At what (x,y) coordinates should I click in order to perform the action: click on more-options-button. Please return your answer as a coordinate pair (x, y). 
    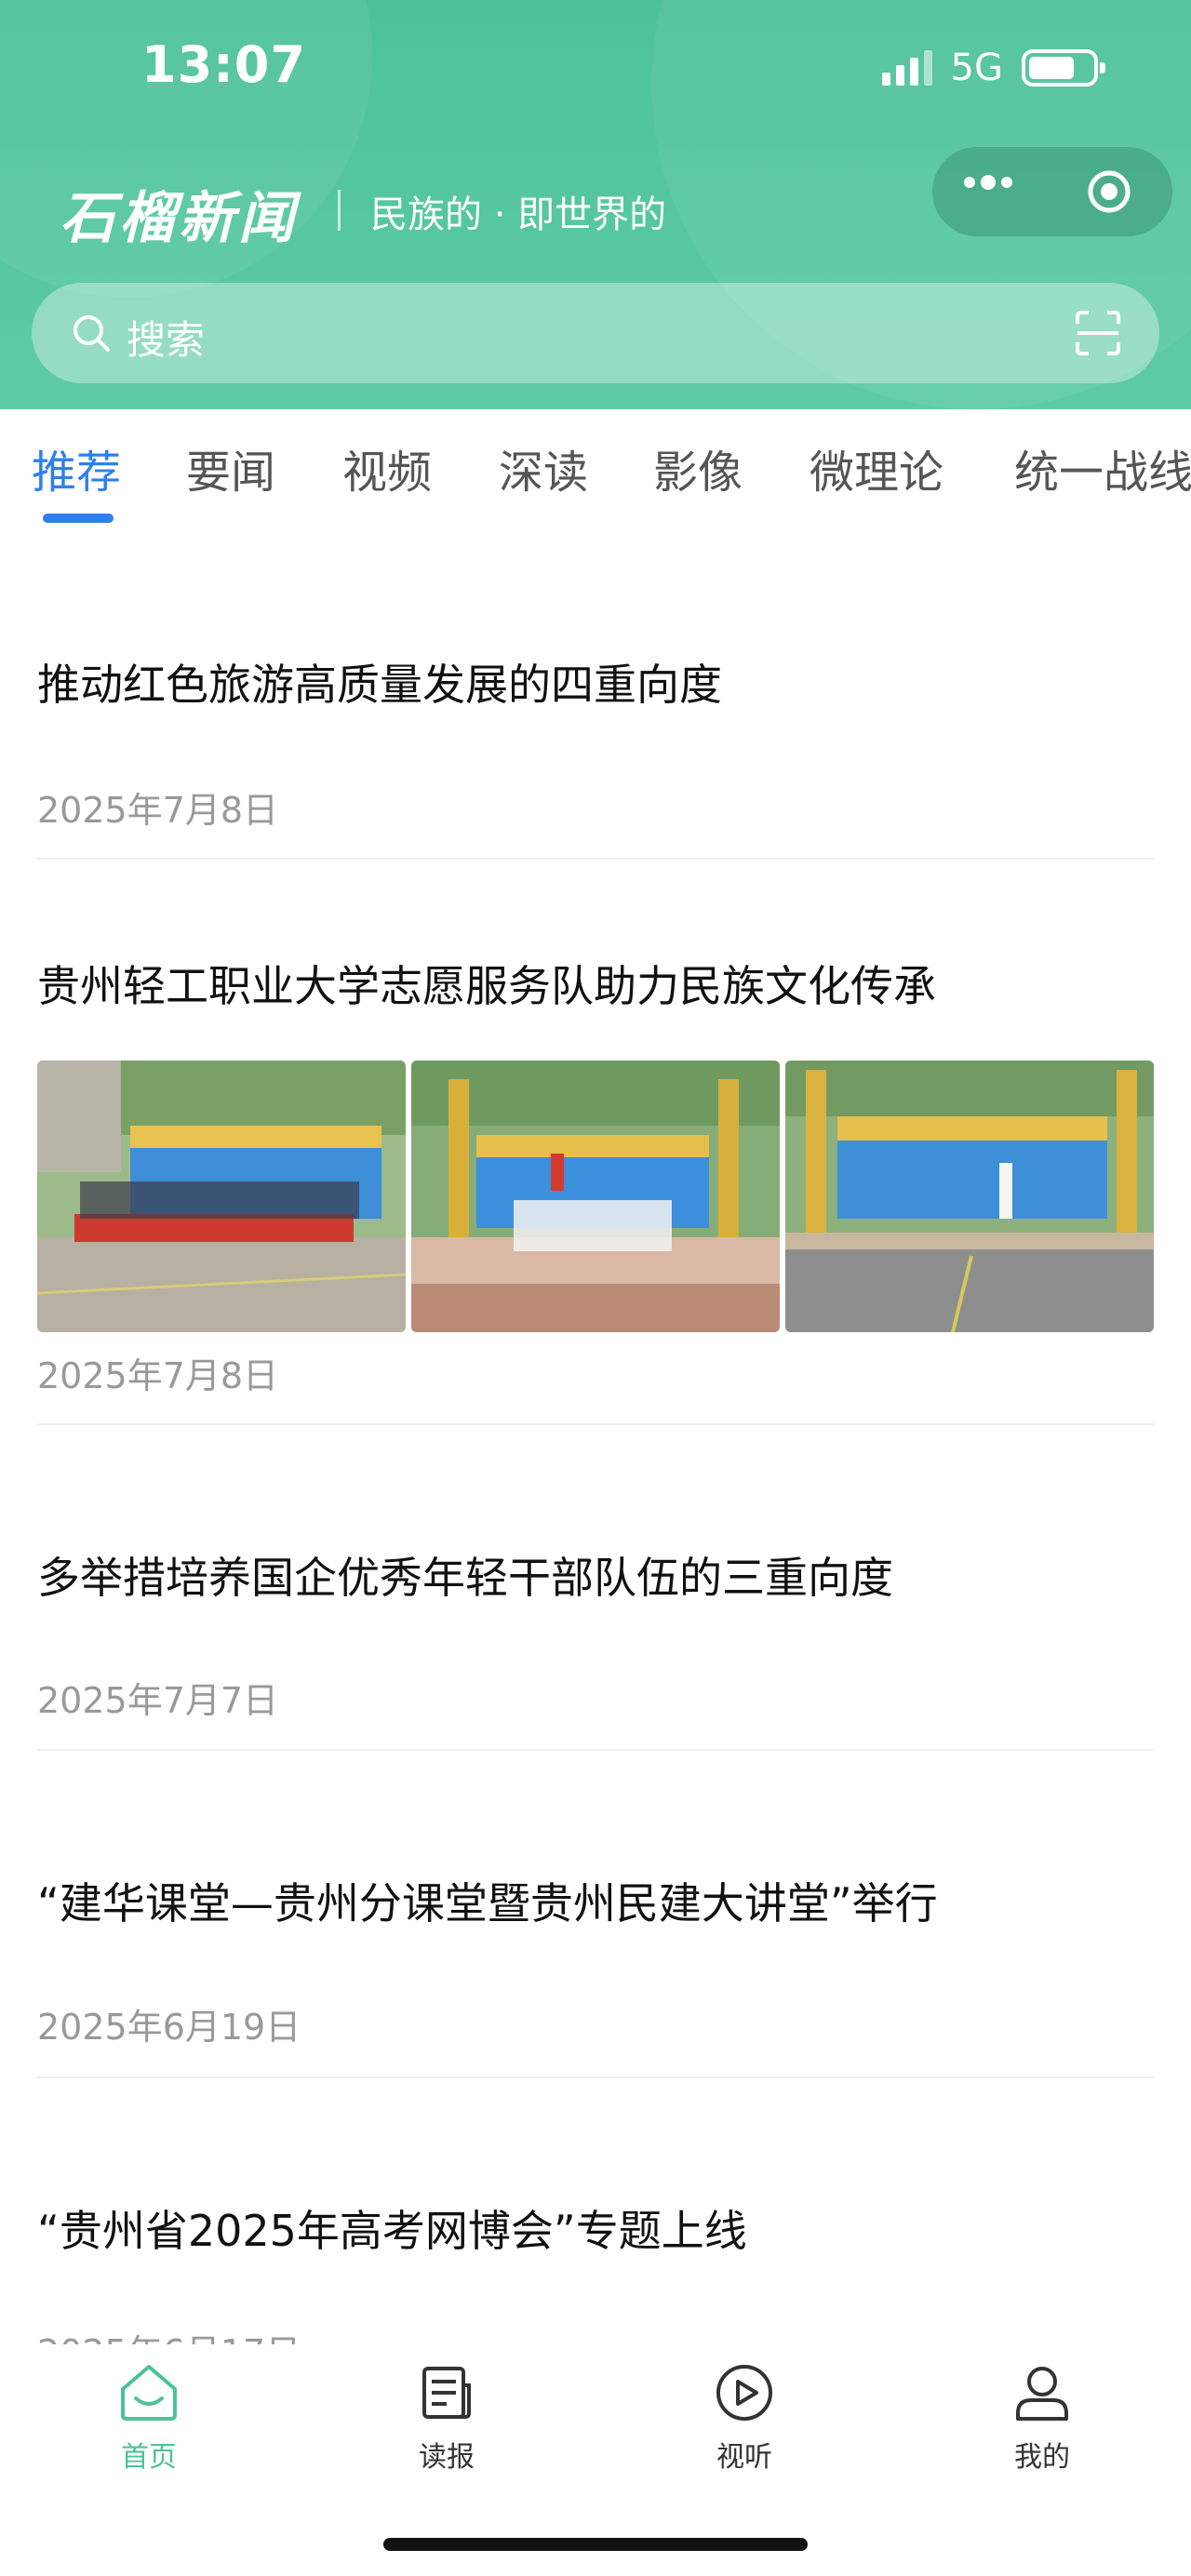
    Looking at the image, I should click on (988, 182).